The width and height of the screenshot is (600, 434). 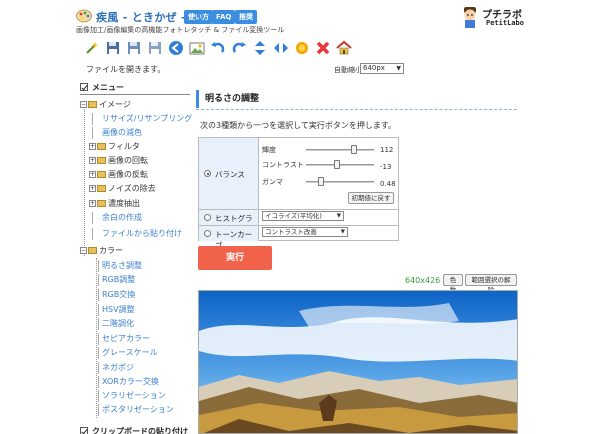 What do you see at coordinates (246, 17) in the screenshot?
I see `nav-recommend-button: 推奨` at bounding box center [246, 17].